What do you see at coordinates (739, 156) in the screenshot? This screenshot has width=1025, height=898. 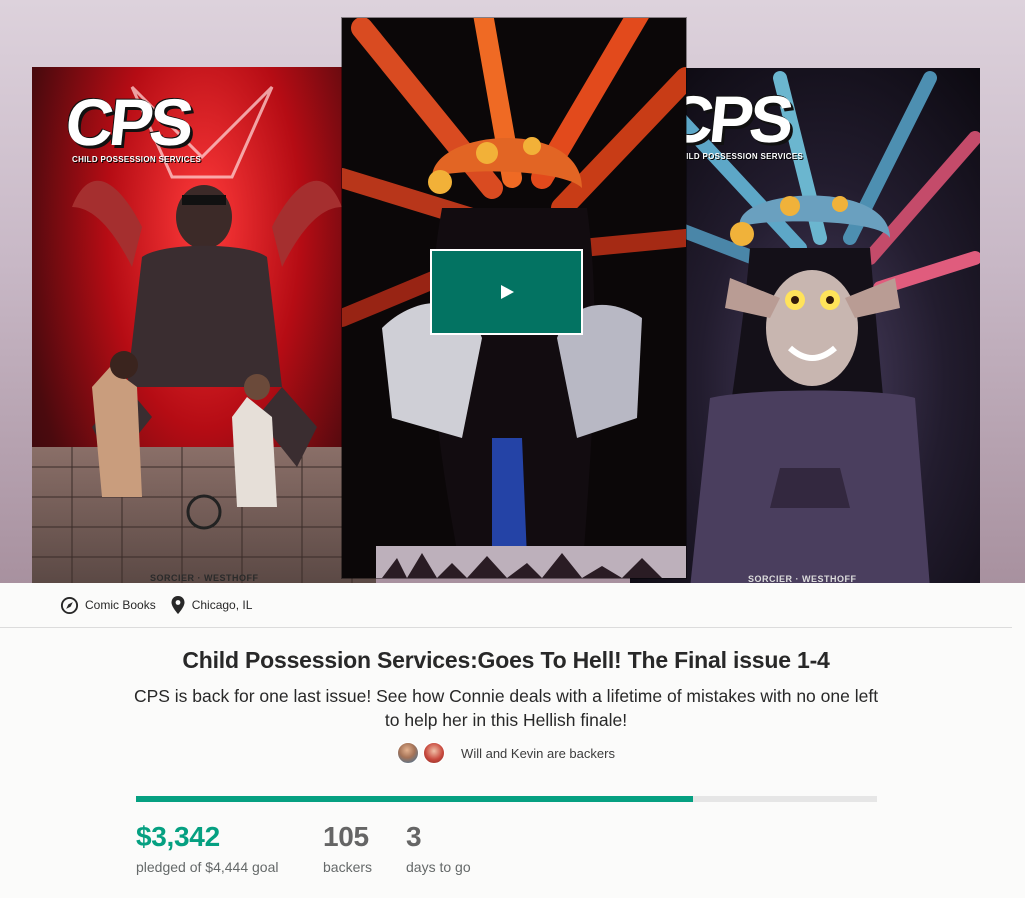 I see `cover-subtitle-right: CHILD POSSESSION SERVICES` at bounding box center [739, 156].